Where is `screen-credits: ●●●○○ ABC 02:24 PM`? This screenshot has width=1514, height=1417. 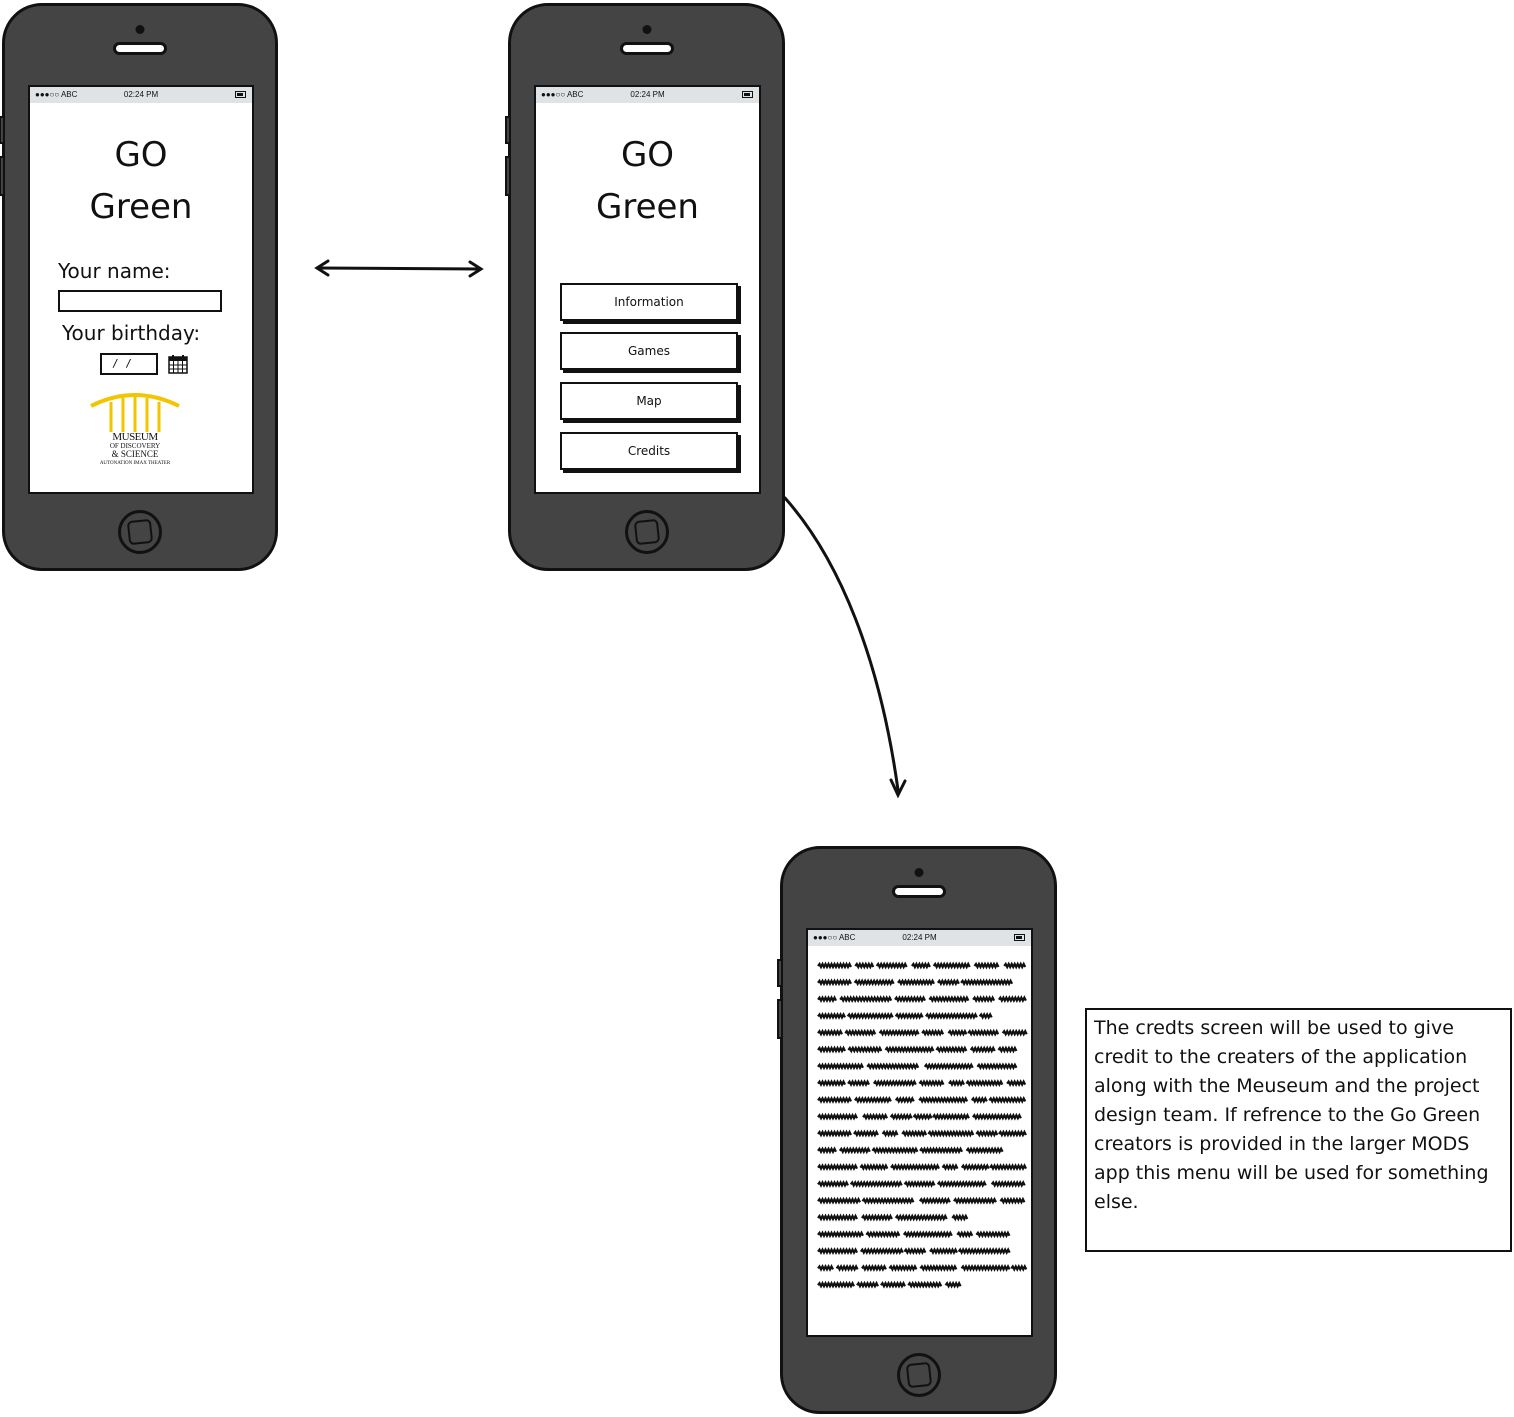 screen-credits: ●●●○○ ABC 02:24 PM is located at coordinates (919, 1132).